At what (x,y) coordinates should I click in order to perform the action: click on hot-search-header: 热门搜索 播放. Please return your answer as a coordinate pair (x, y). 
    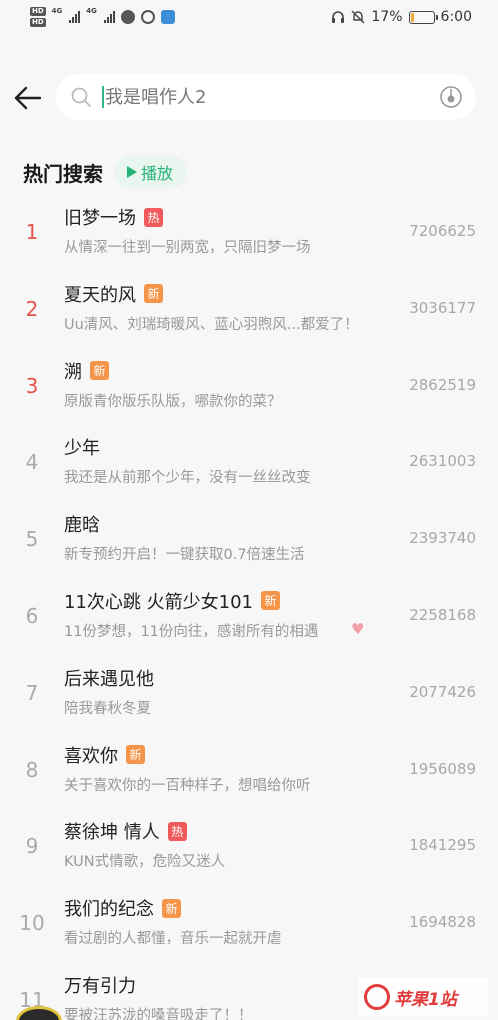
    Looking at the image, I should click on (105, 172).